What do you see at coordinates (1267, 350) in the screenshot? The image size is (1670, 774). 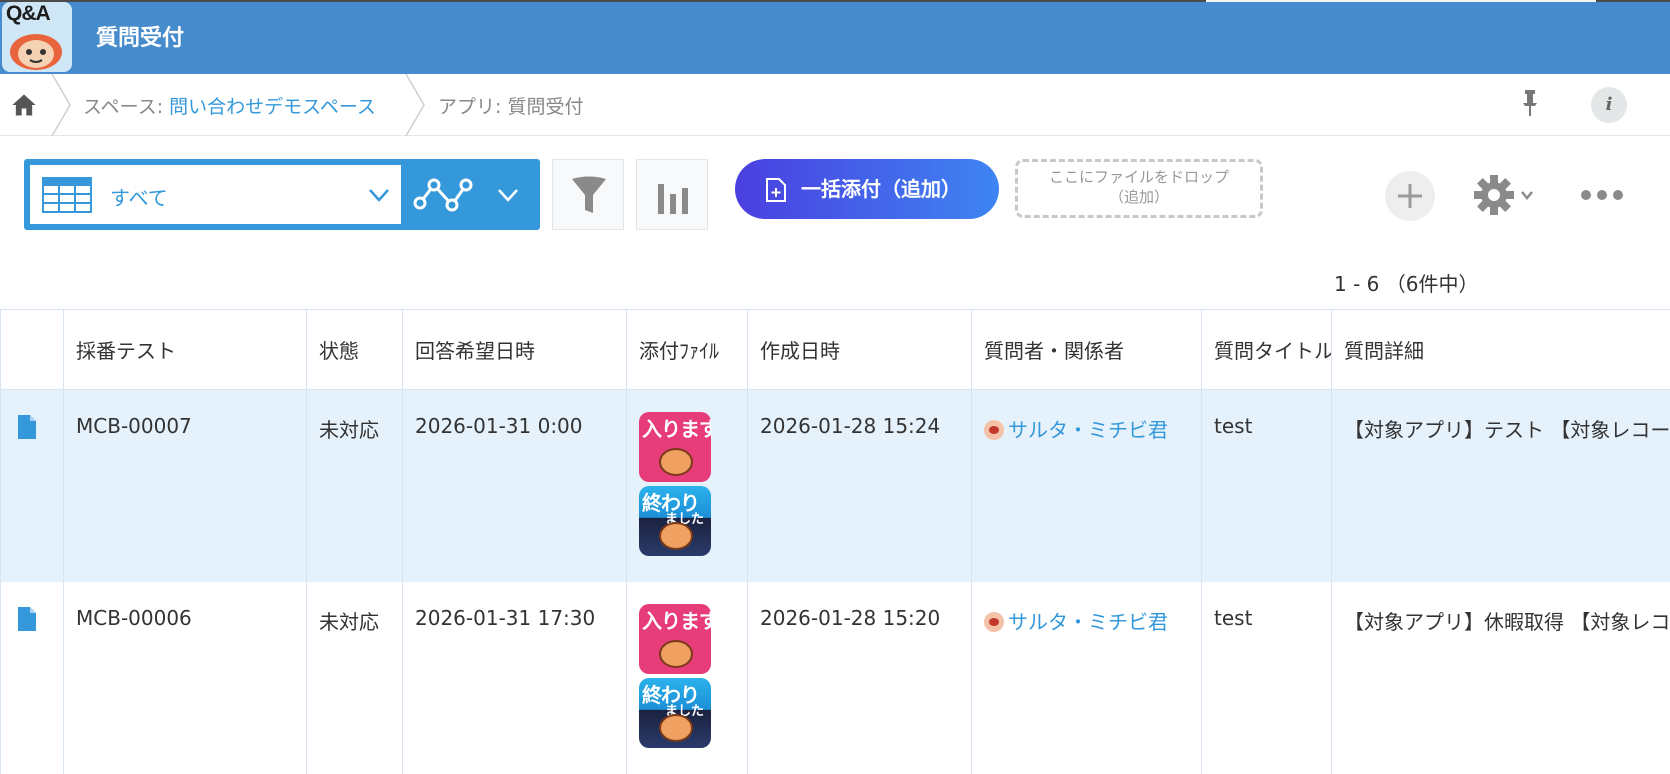 I see `column-header: 質問タイトル` at bounding box center [1267, 350].